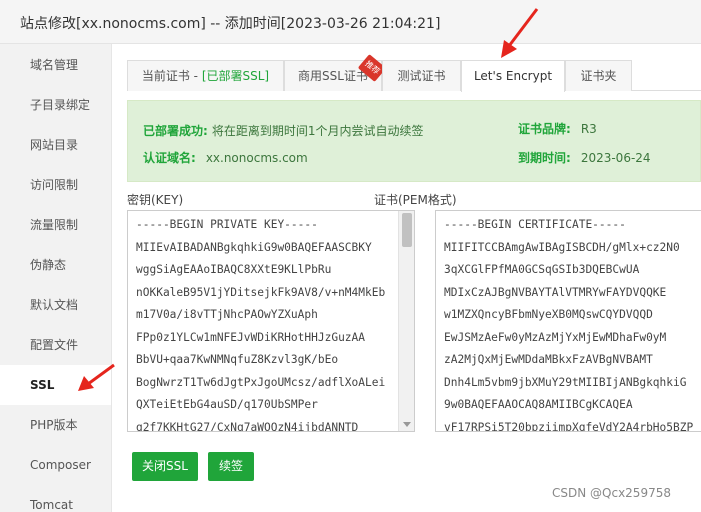  I want to click on tab-test-cert: 测试证书, so click(421, 75).